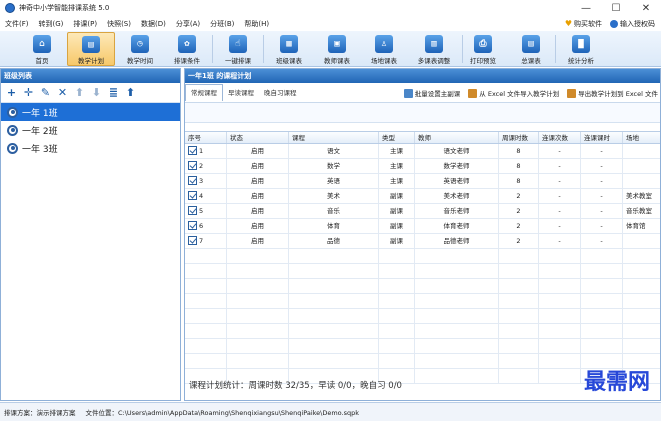  I want to click on column-header: 教师, so click(457, 137).